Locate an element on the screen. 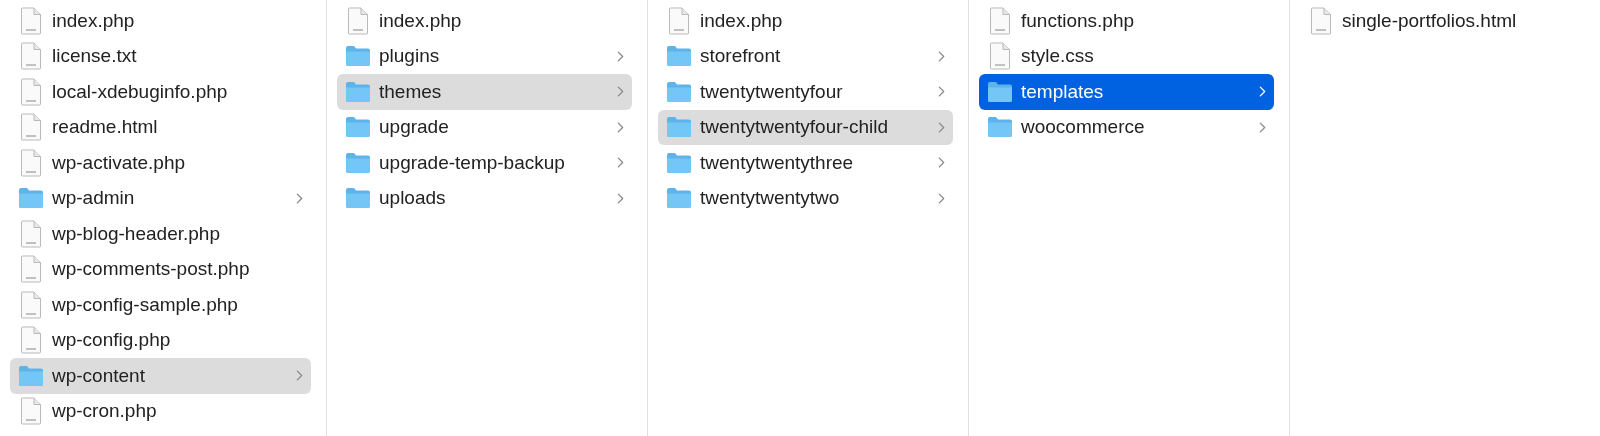  file-name: storefront is located at coordinates (741, 56).